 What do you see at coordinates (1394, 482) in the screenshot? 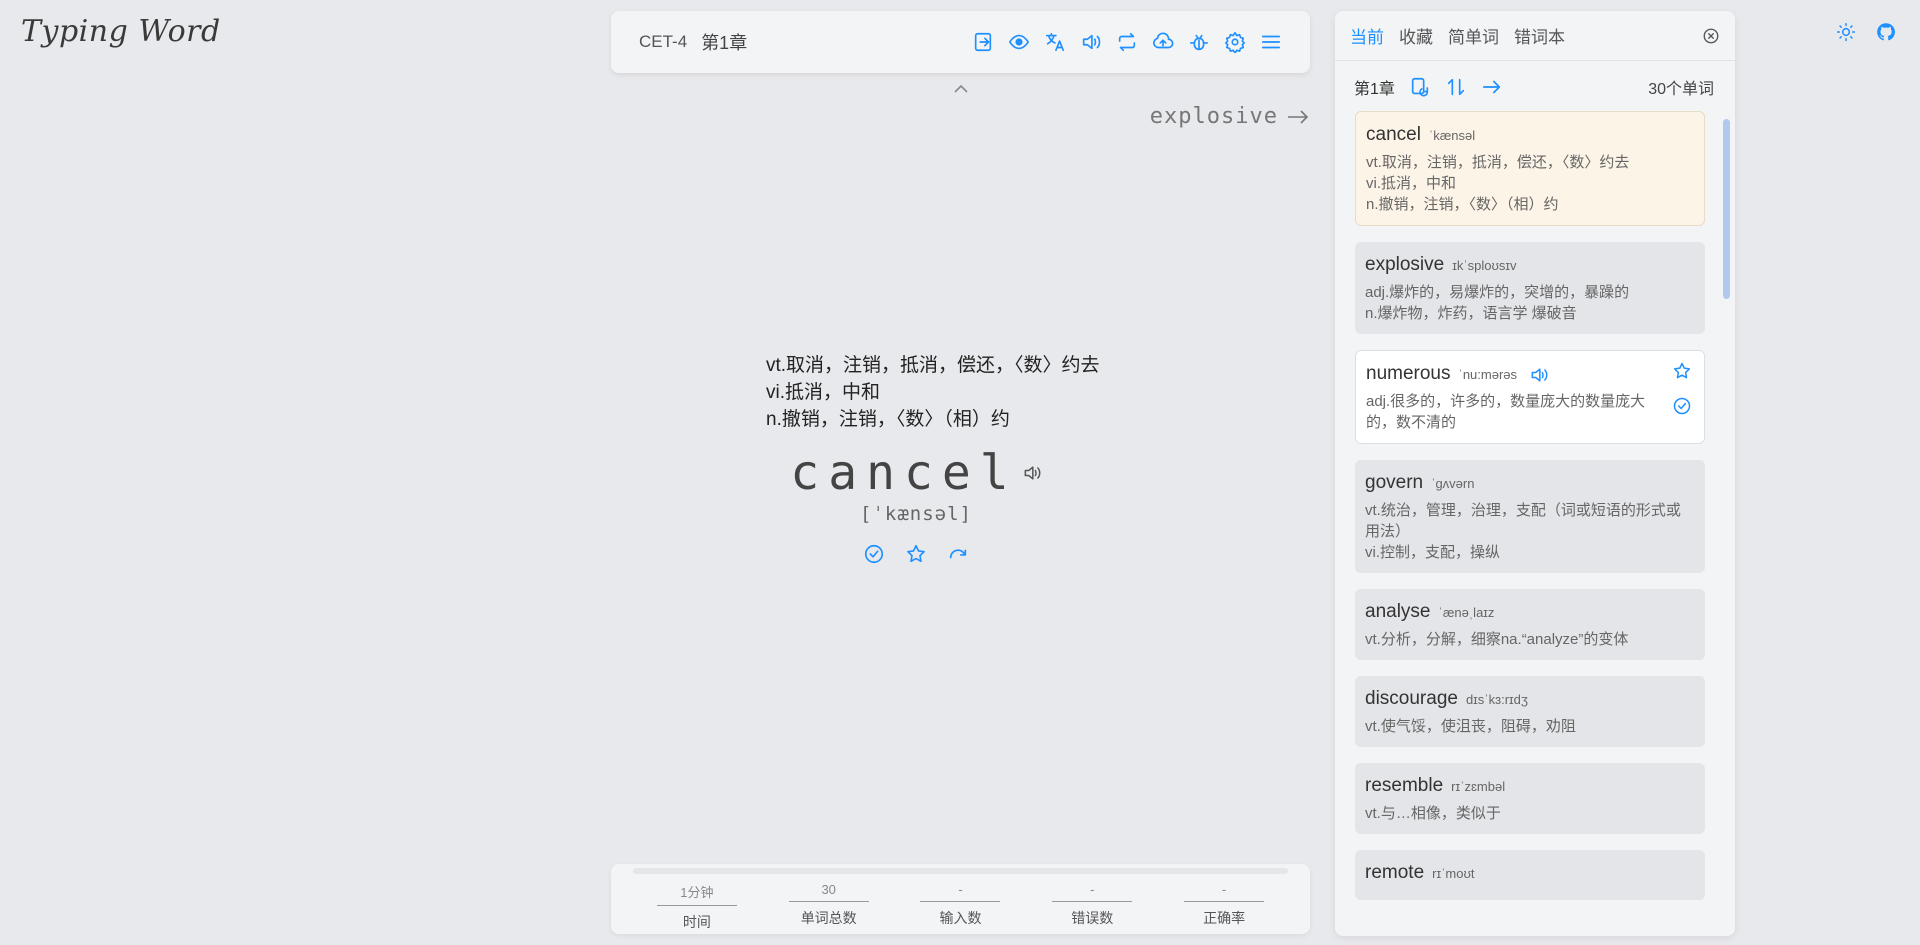
I see `list-word: govern` at bounding box center [1394, 482].